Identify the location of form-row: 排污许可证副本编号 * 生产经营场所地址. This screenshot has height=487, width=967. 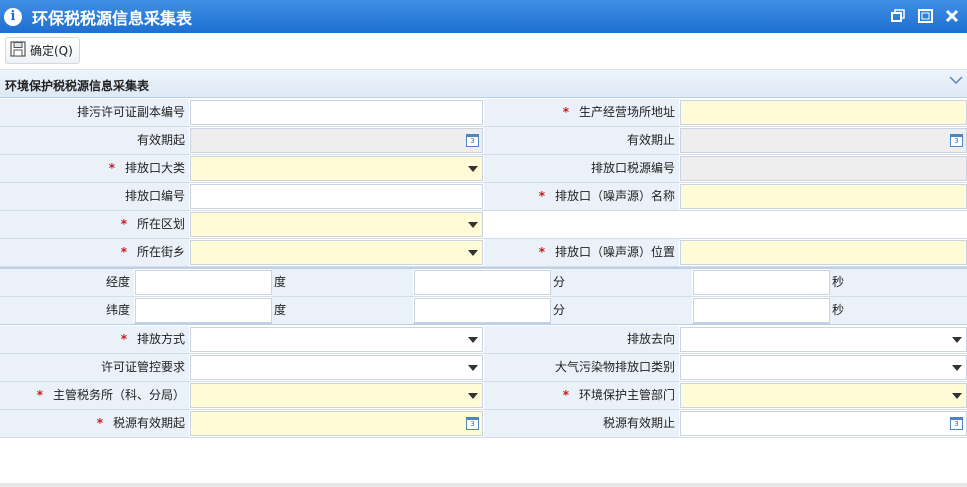
(483, 113).